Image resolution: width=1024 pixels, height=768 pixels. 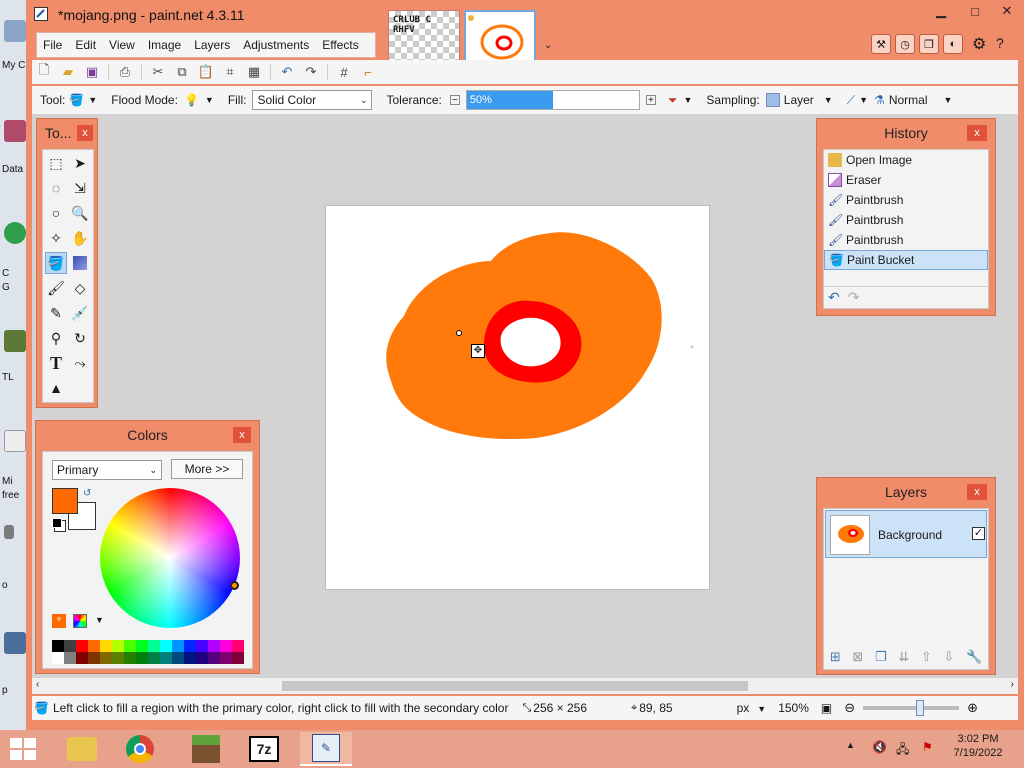 I want to click on taskbar-minecraft, so click(x=206, y=749).